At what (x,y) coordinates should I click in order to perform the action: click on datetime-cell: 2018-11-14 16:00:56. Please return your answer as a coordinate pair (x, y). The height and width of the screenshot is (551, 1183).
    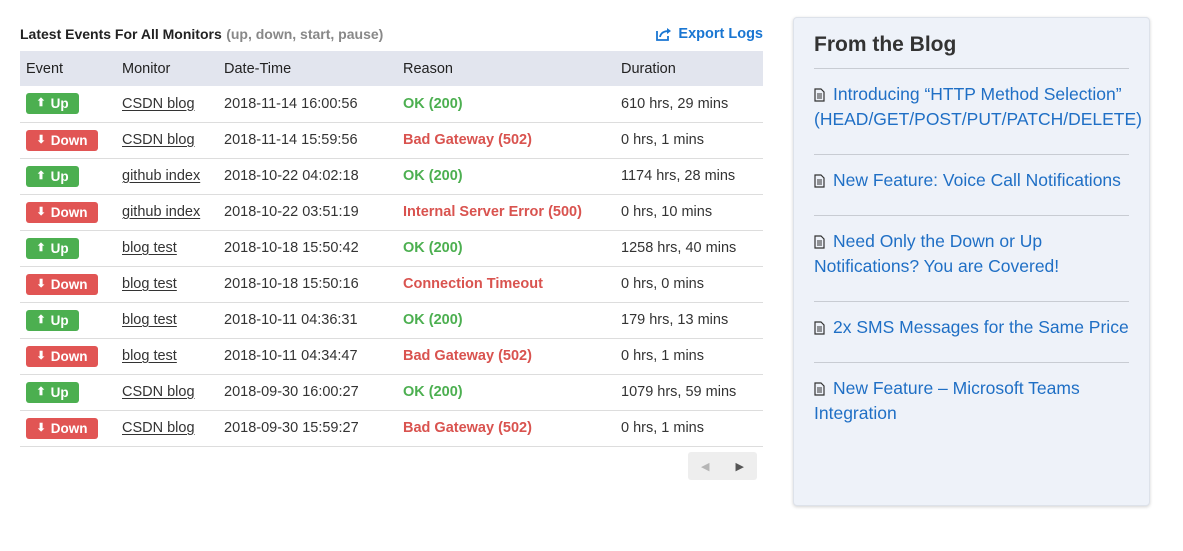
    Looking at the image, I should click on (307, 104).